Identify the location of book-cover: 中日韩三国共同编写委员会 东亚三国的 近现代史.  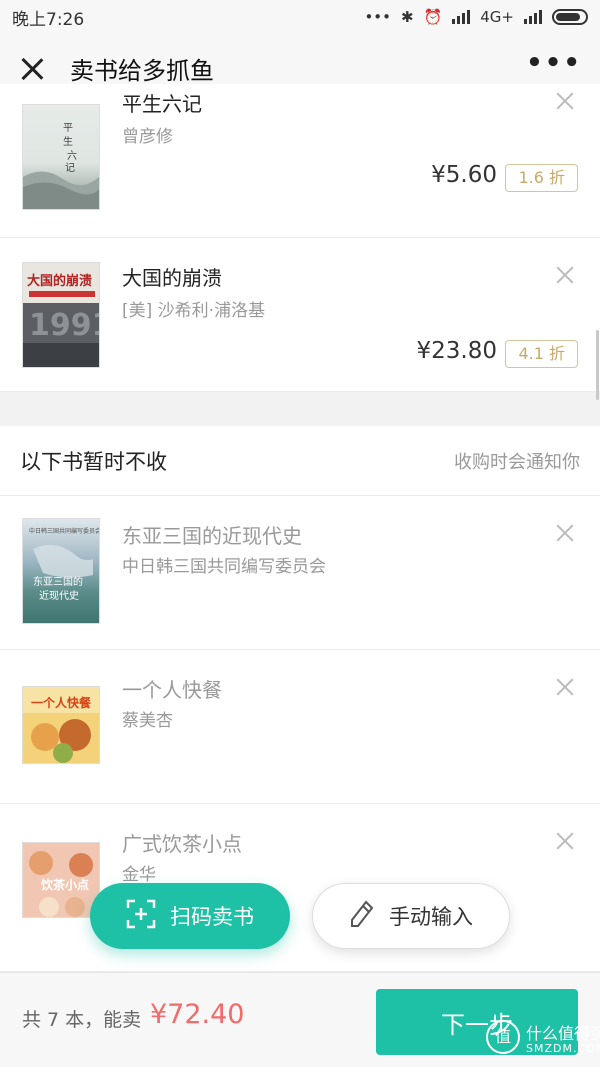
(61, 571).